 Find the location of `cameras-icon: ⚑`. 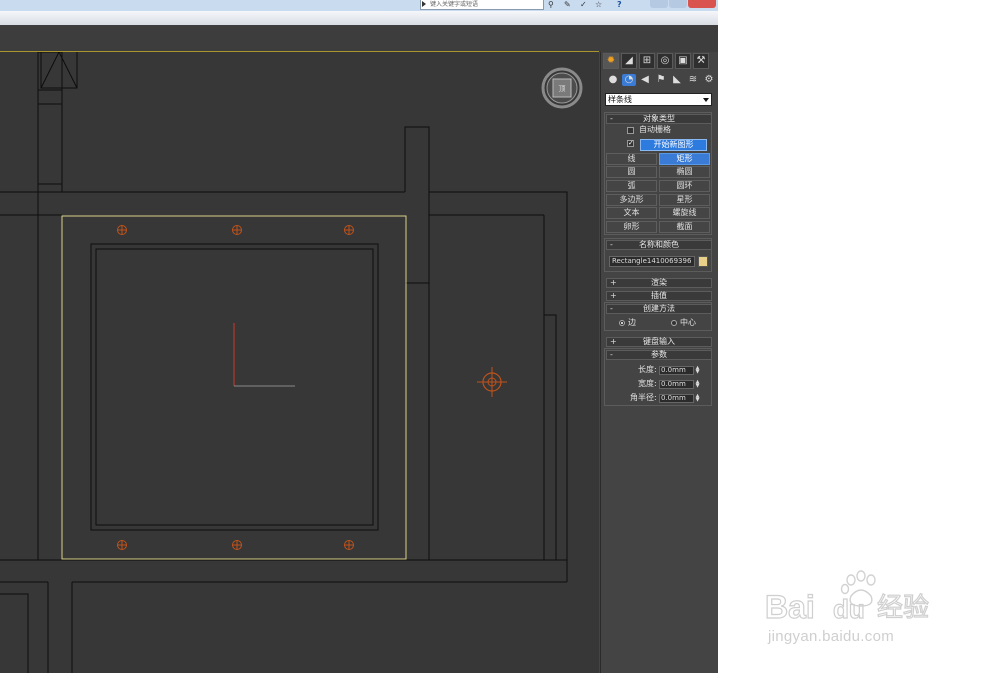

cameras-icon: ⚑ is located at coordinates (661, 80).